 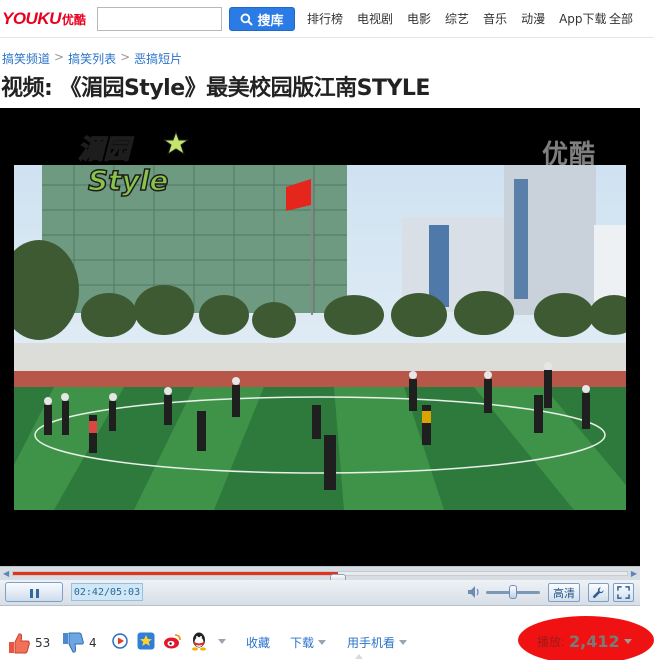 What do you see at coordinates (73, 642) in the screenshot?
I see `thumbs-down-icon` at bounding box center [73, 642].